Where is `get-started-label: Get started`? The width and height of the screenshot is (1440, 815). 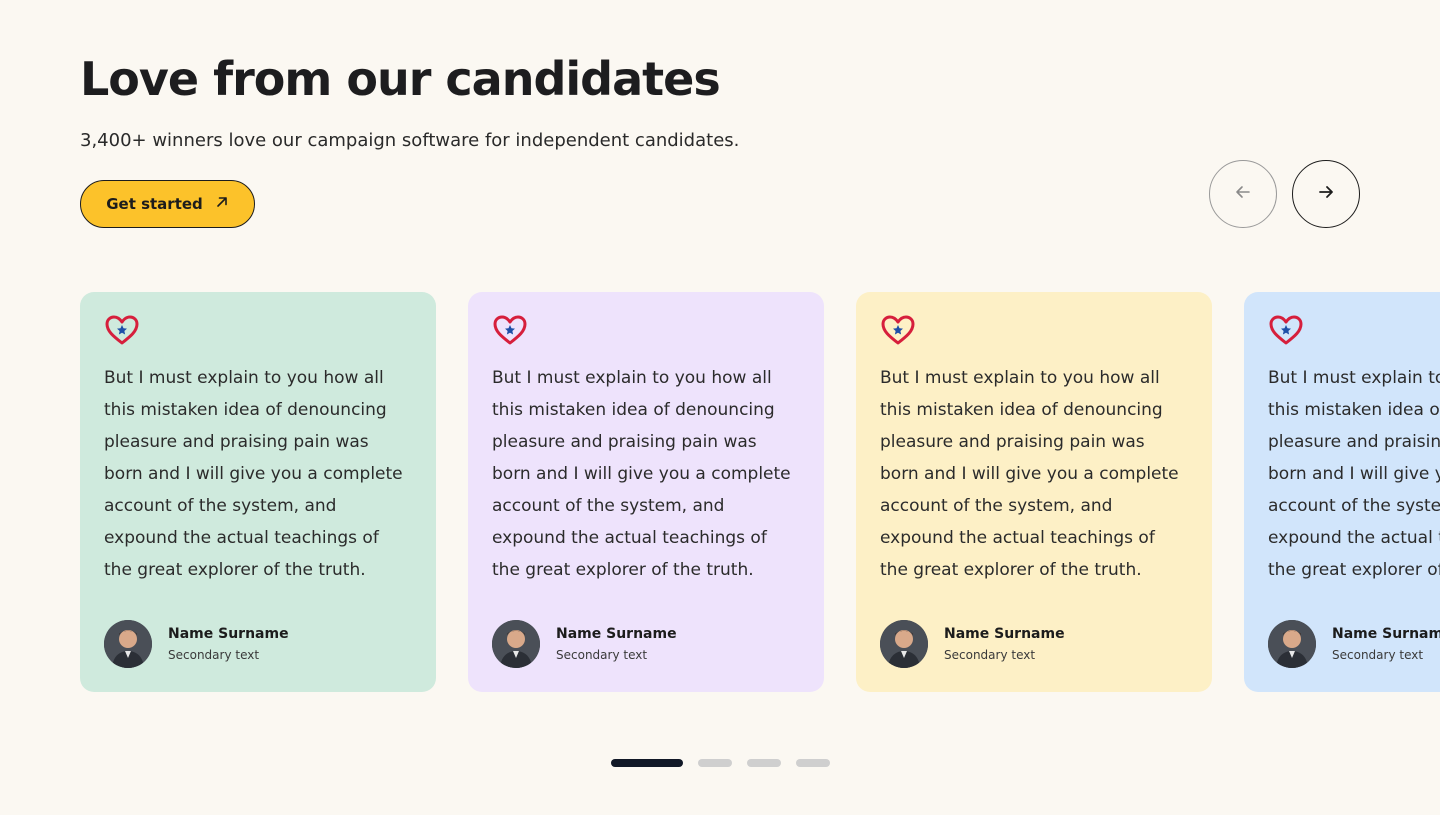 get-started-label: Get started is located at coordinates (154, 204).